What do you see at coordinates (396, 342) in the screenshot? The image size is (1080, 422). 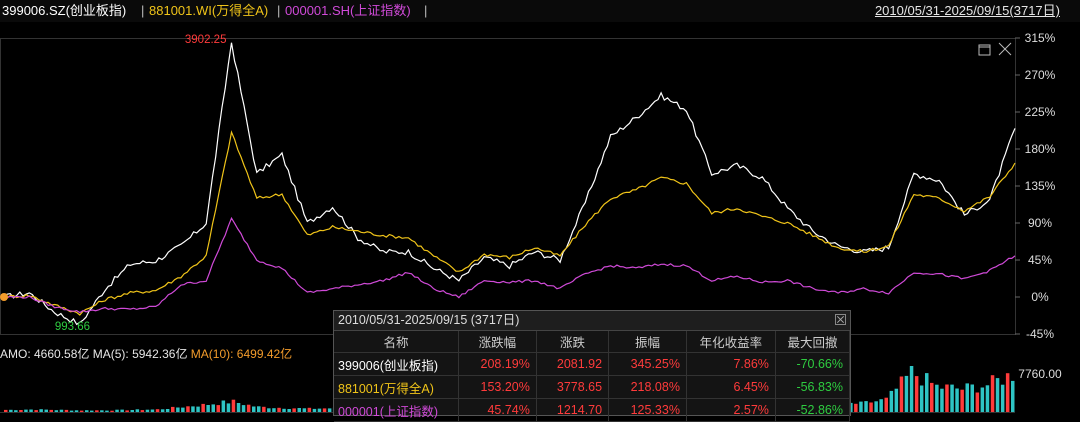 I see `col-header: 名称` at bounding box center [396, 342].